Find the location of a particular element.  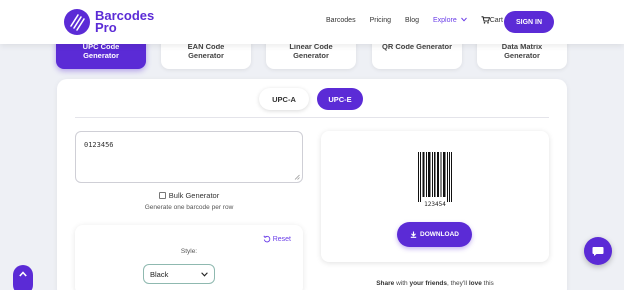

nav-link-barcodes: Barcodes is located at coordinates (341, 20).